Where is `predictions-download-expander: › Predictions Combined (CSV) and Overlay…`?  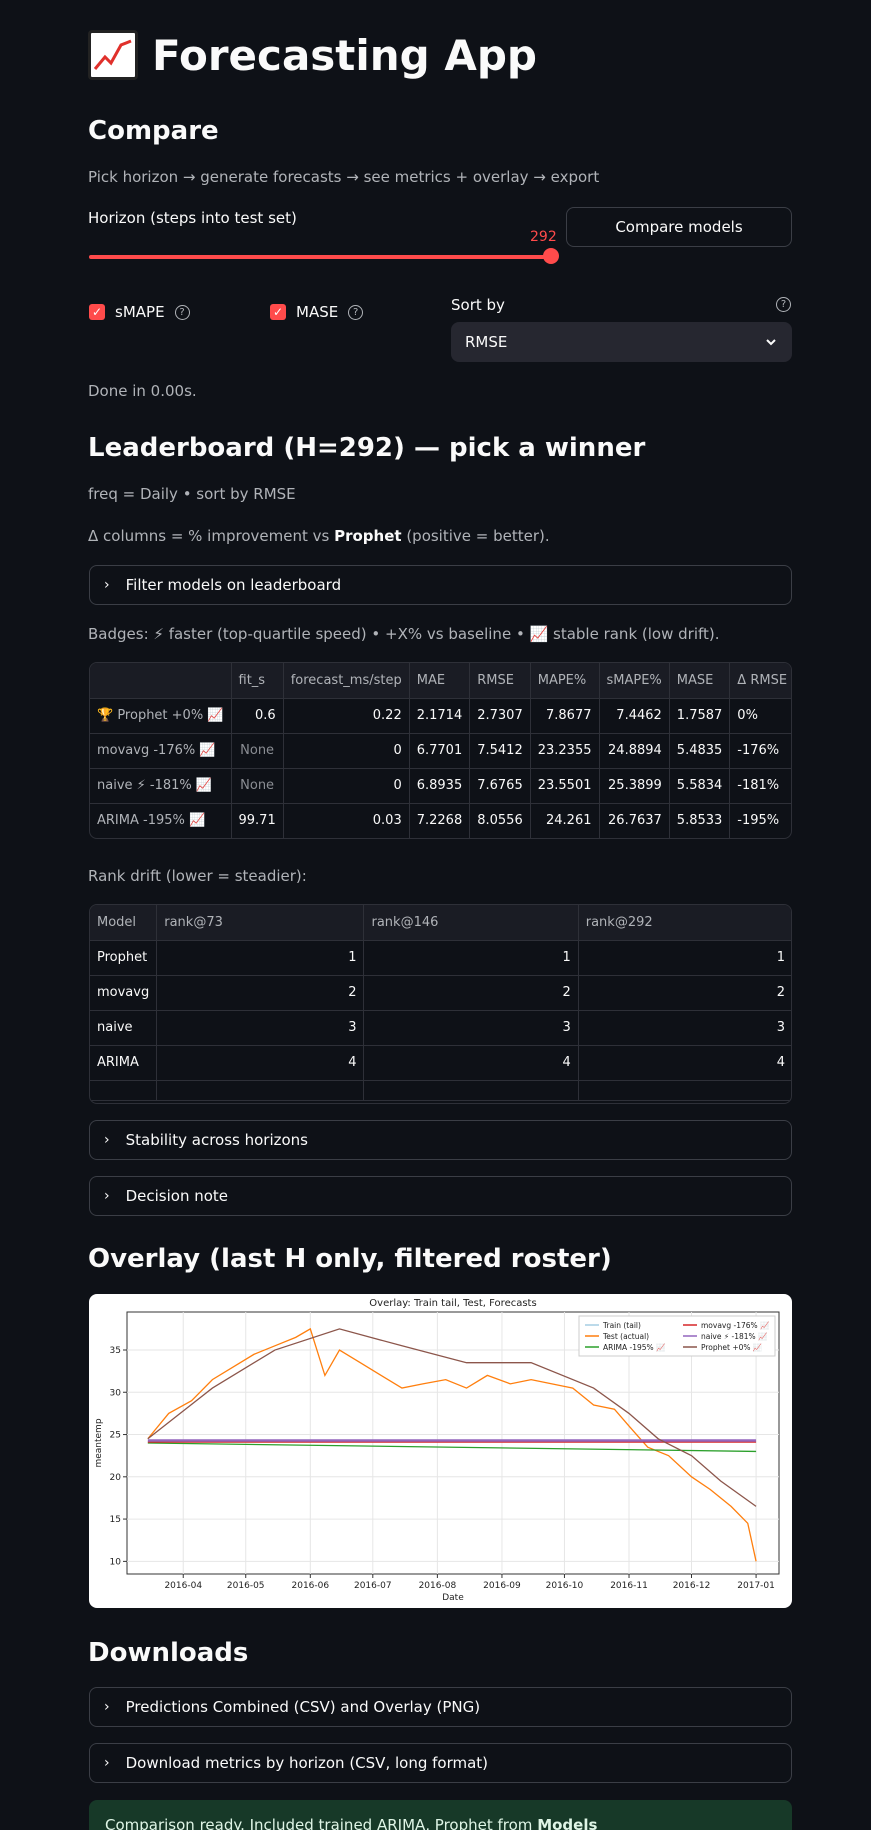 predictions-download-expander: › Predictions Combined (CSV) and Overlay… is located at coordinates (440, 1707).